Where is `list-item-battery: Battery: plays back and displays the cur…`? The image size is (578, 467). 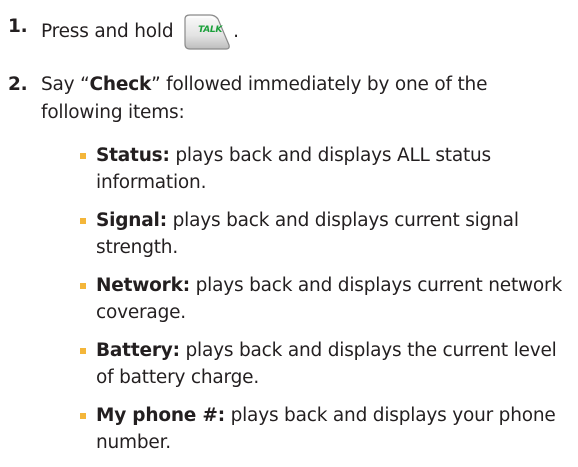
list-item-battery: Battery: plays back and displays the cur… is located at coordinates (325, 364).